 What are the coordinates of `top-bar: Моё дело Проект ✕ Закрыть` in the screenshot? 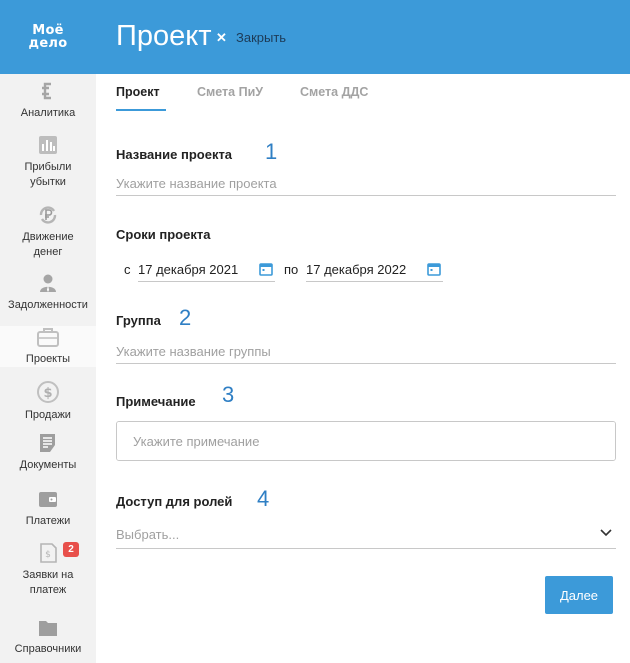 It's located at (315, 37).